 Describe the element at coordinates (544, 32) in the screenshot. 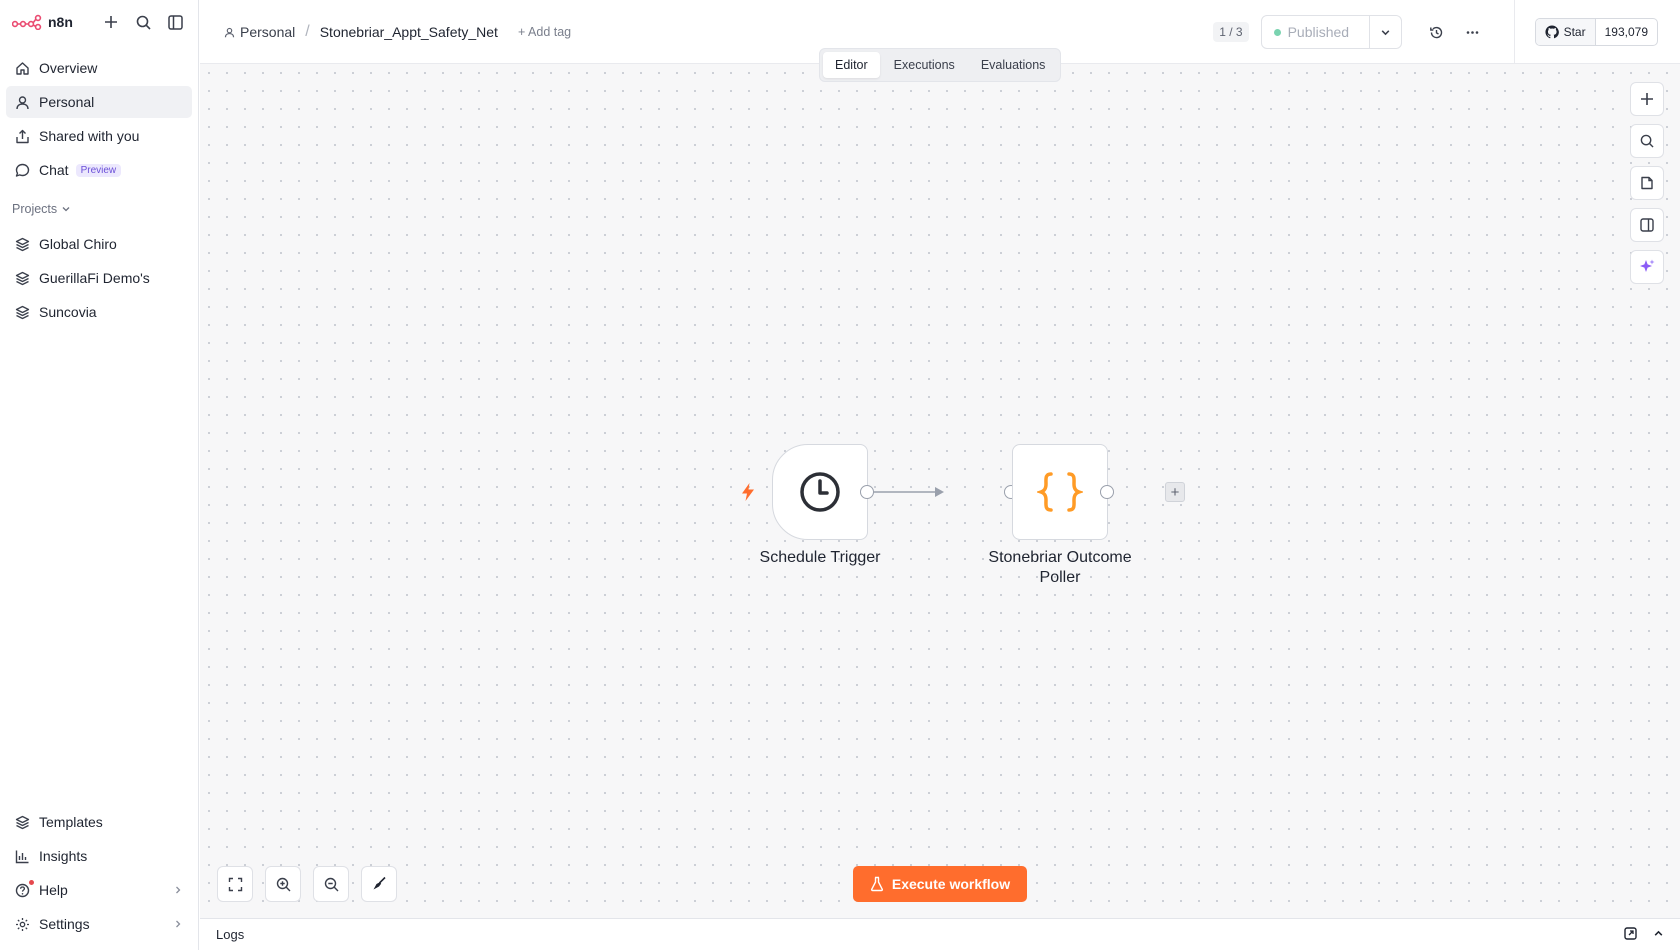

I see `add-tag-button: + Add tag` at that location.